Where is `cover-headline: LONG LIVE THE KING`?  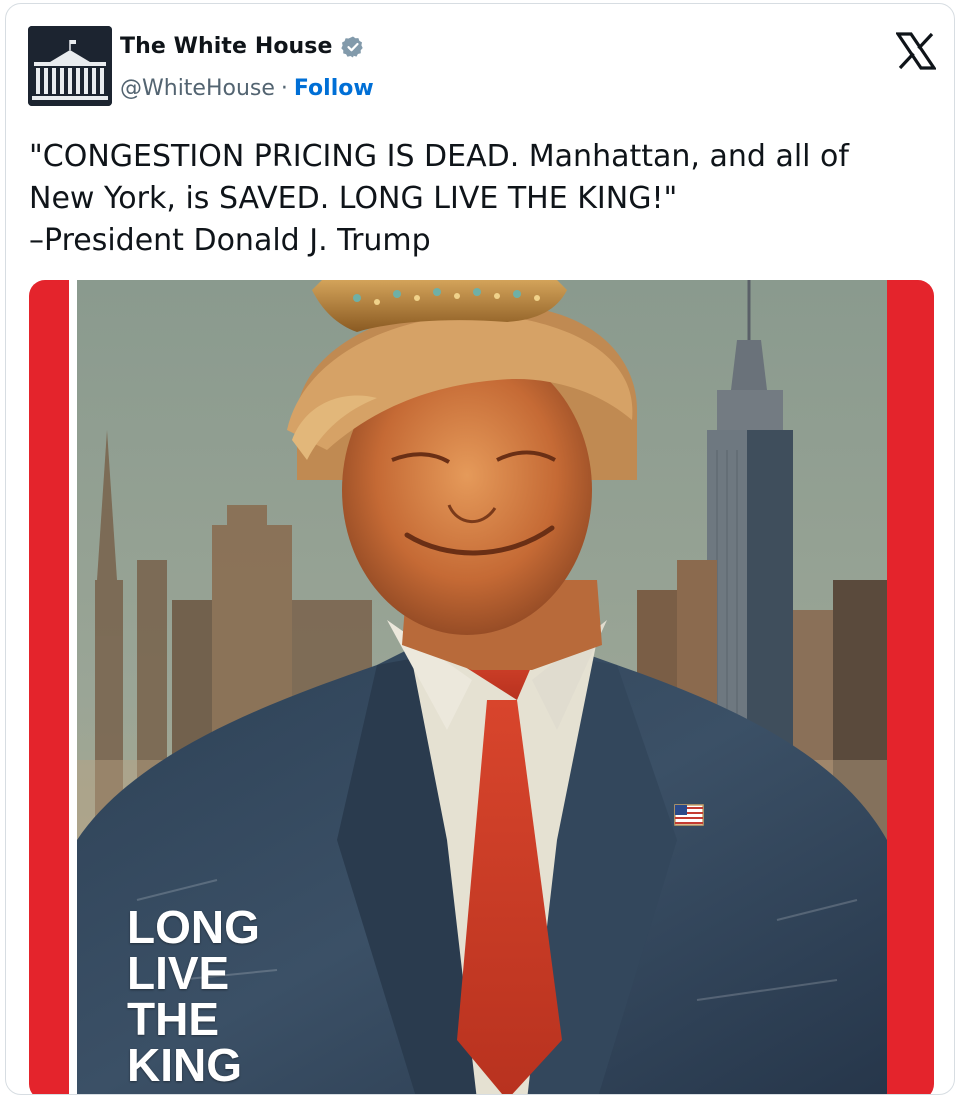 cover-headline: LONG LIVE THE KING is located at coordinates (193, 996).